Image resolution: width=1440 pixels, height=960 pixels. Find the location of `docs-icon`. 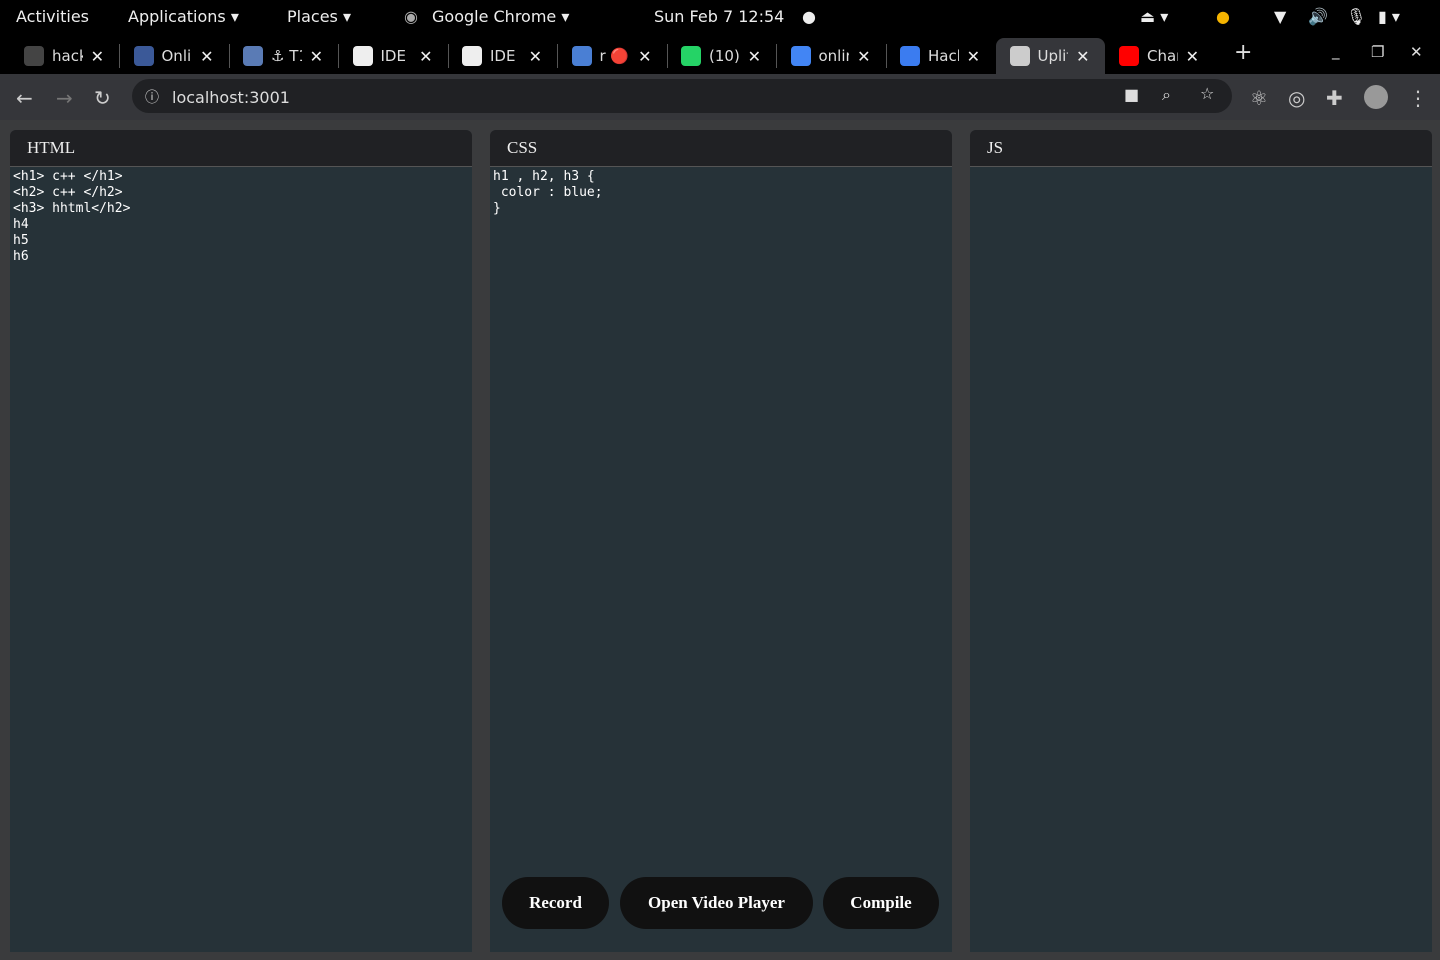

docs-icon is located at coordinates (800, 56).